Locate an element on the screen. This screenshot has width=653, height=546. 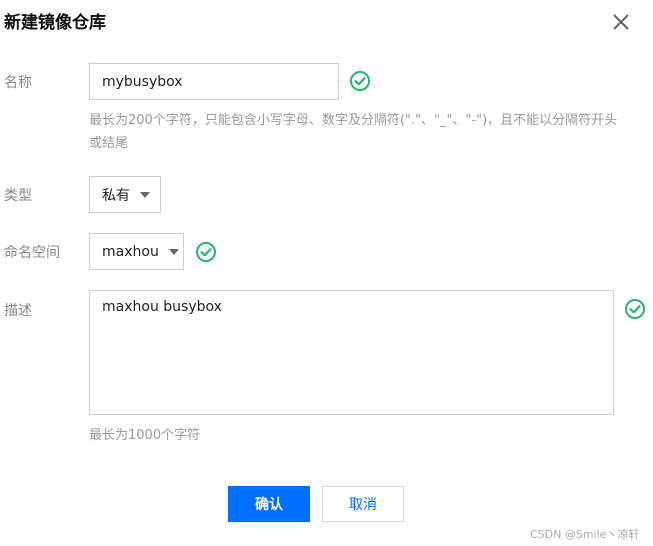
type-select: 私有 is located at coordinates (125, 194).